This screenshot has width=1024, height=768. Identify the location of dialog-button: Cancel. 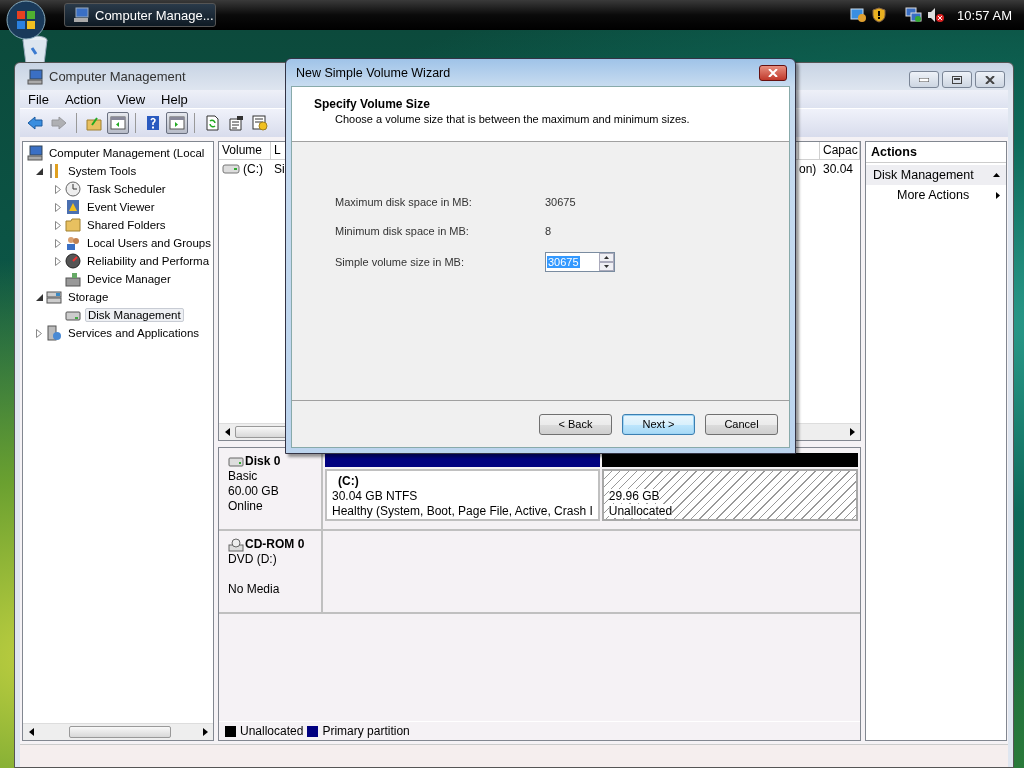
(741, 424).